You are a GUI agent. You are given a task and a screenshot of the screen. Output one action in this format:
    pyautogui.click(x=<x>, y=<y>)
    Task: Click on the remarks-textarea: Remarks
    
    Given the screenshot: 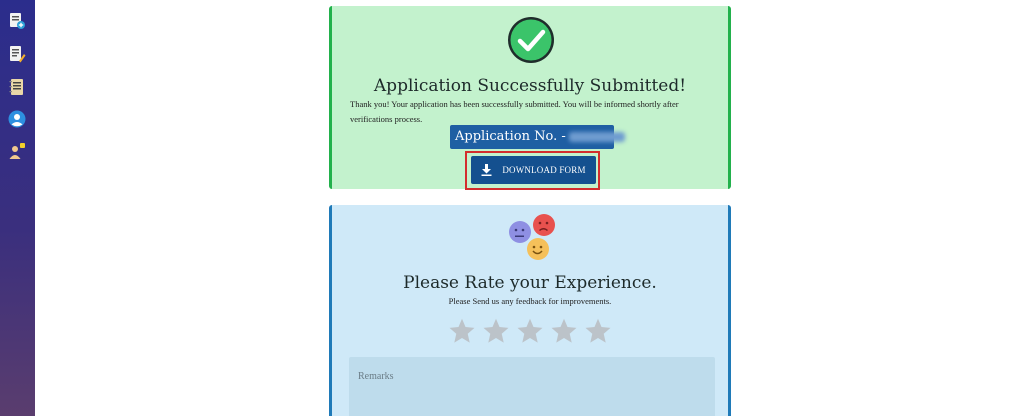 What is the action you would take?
    pyautogui.click(x=532, y=386)
    